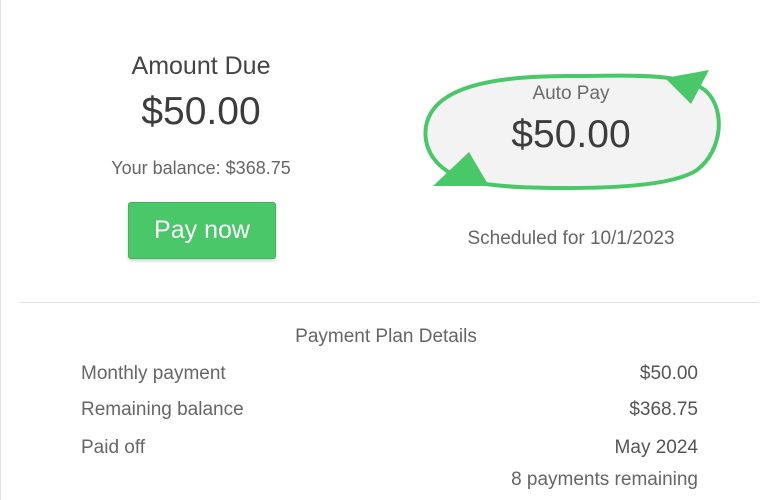  I want to click on plan-row-label: Remaining balance, so click(162, 409).